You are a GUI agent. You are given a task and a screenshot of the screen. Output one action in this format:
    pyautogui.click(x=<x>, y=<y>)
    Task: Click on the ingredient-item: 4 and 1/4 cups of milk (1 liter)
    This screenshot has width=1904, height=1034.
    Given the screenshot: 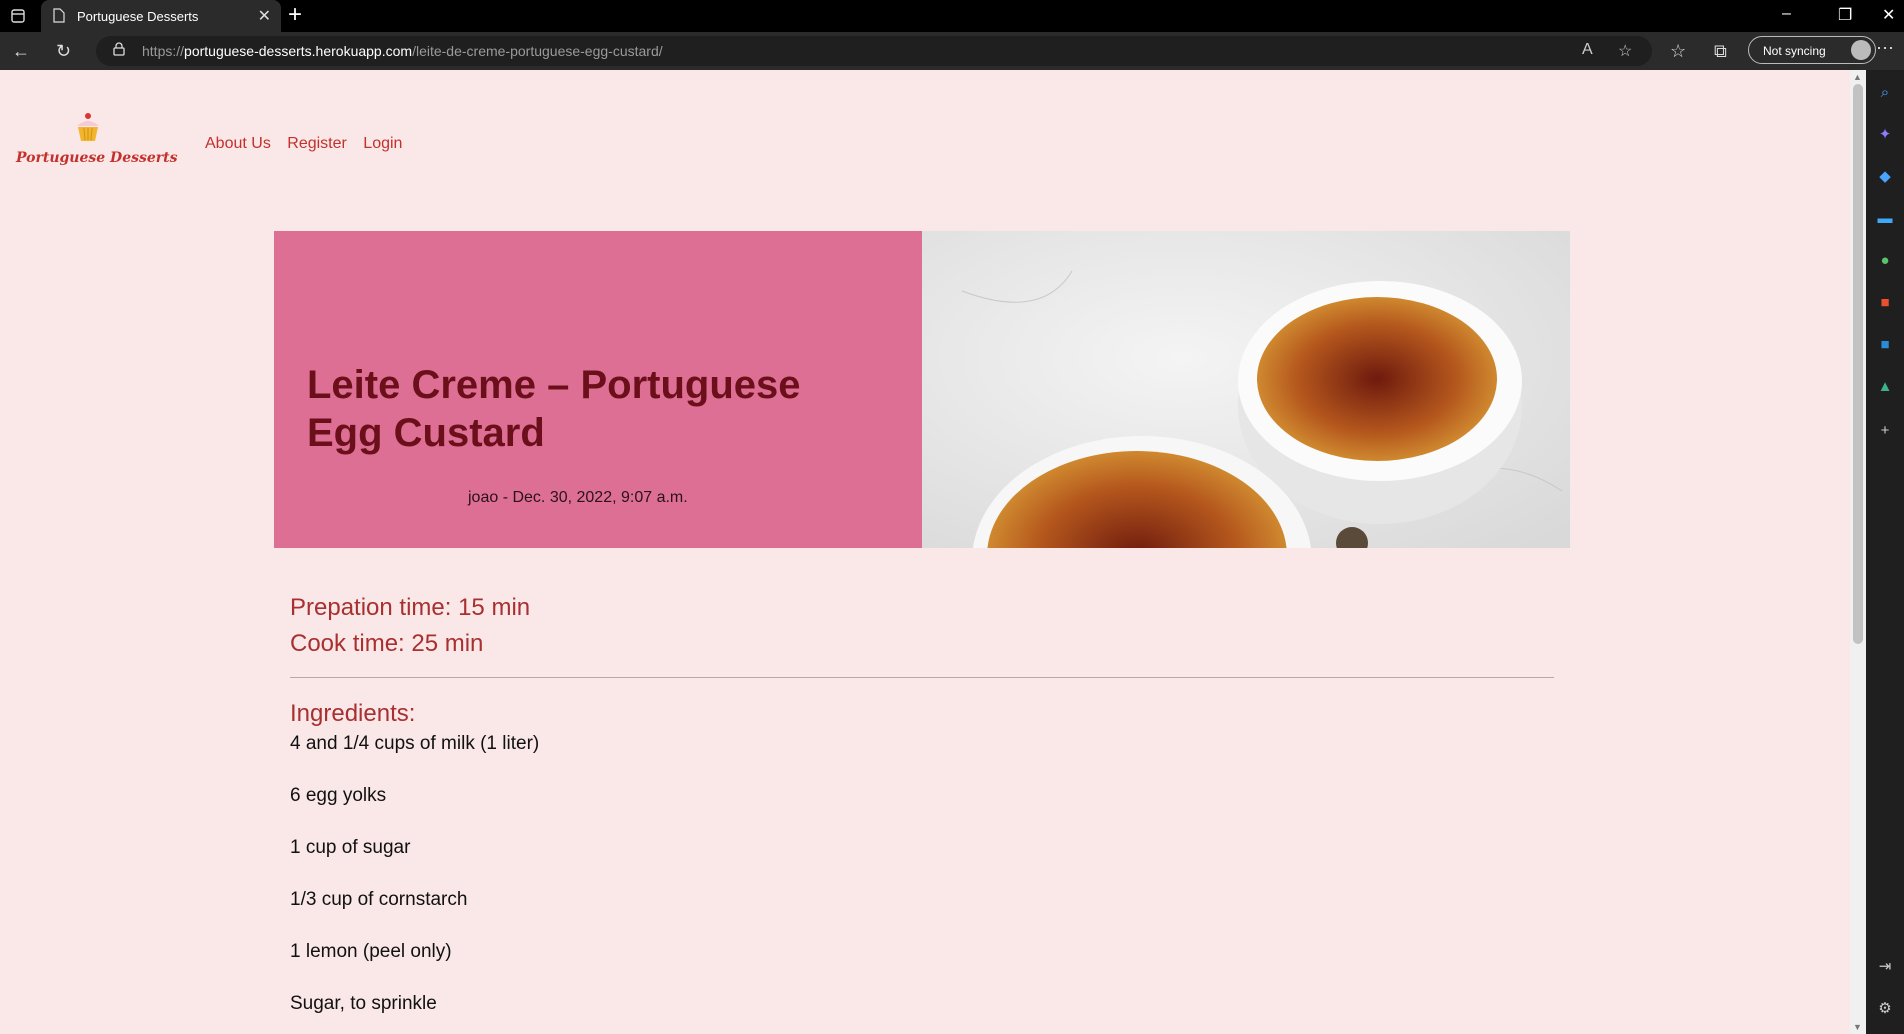 What is the action you would take?
    pyautogui.click(x=415, y=743)
    